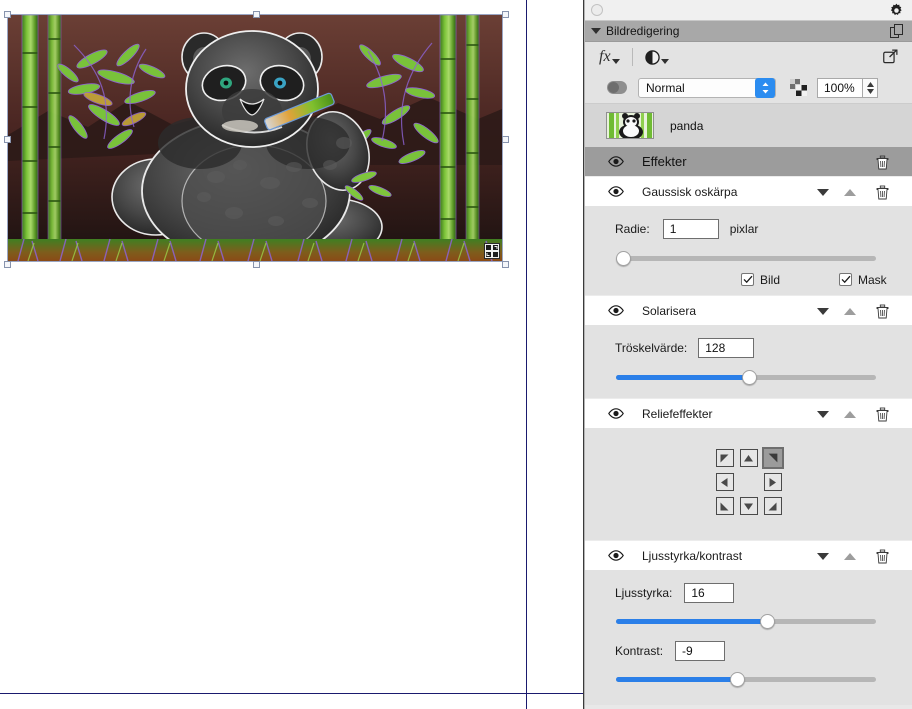 This screenshot has height=709, width=912. I want to click on fx-menu-label: fx, so click(605, 57).